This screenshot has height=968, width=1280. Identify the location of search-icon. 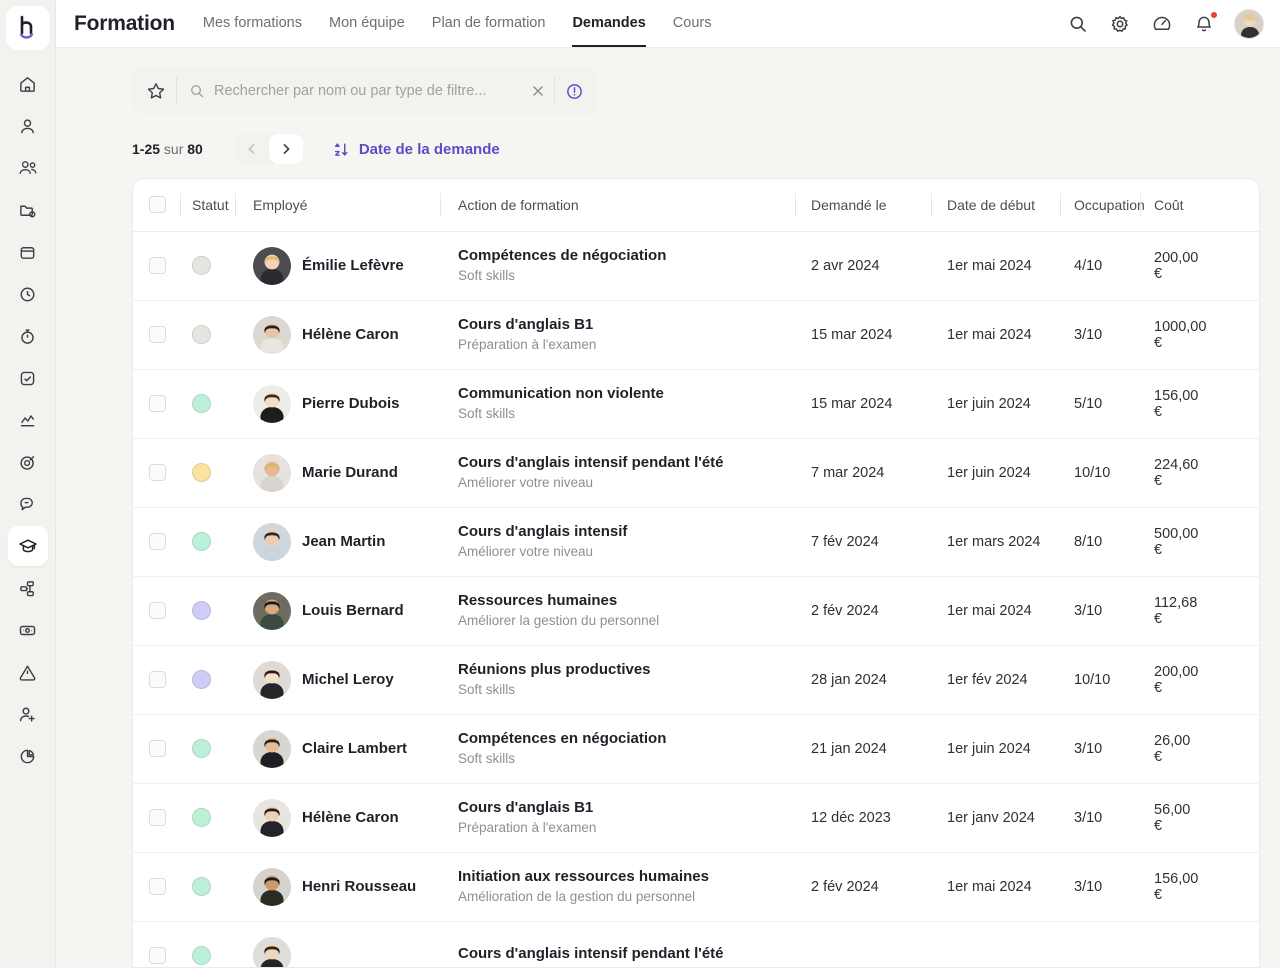
(1078, 24).